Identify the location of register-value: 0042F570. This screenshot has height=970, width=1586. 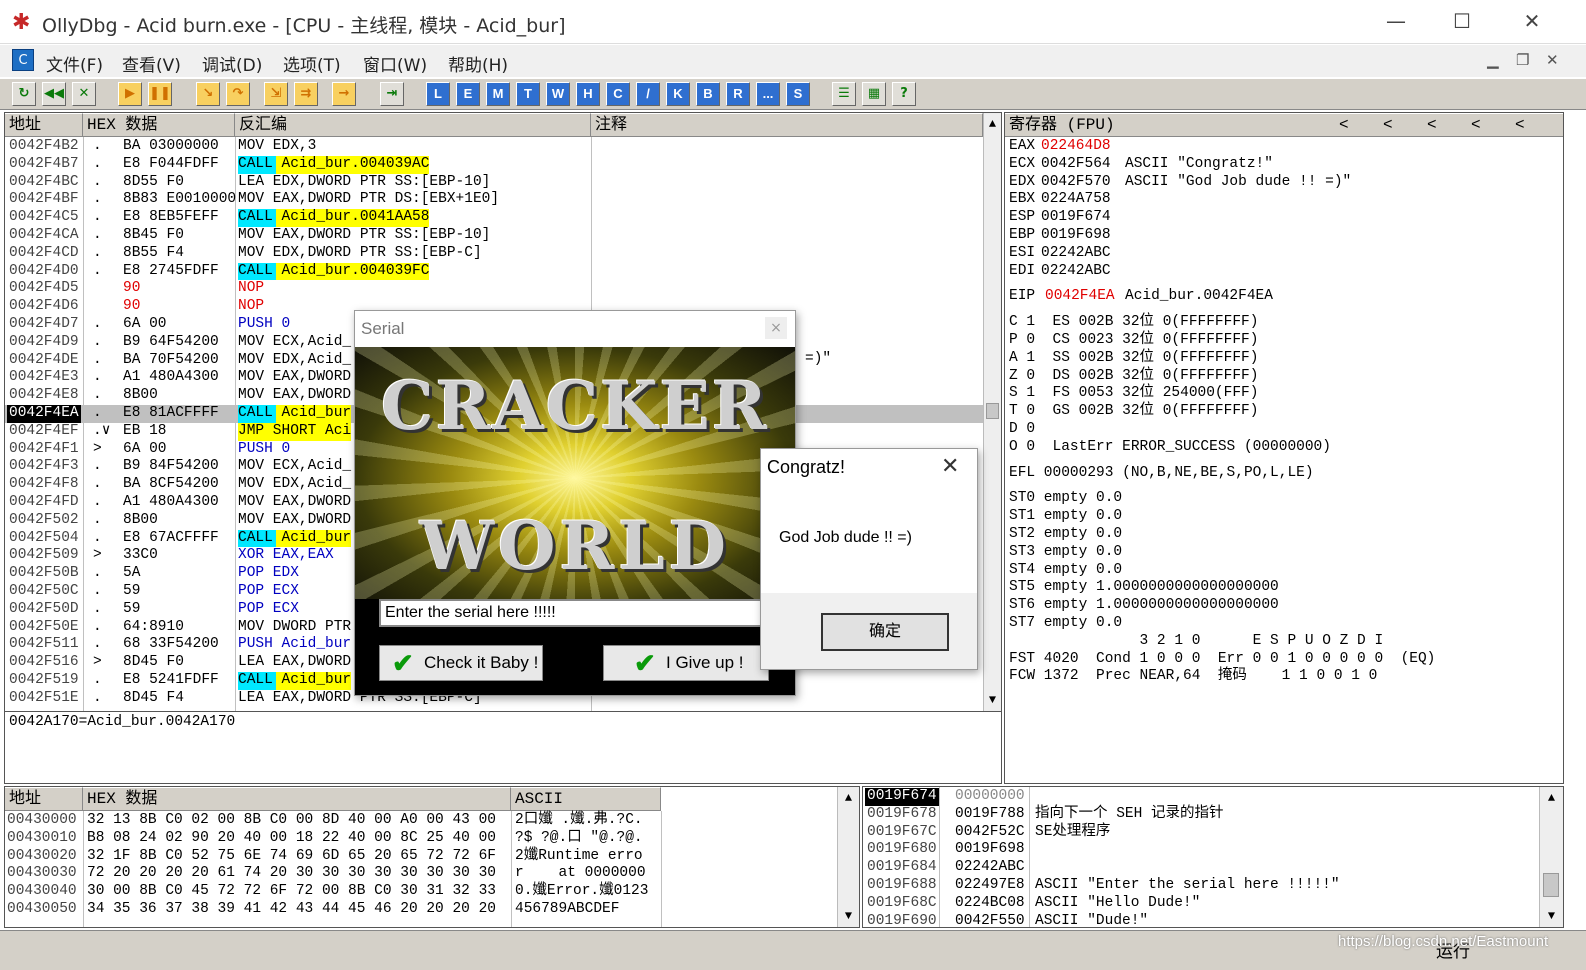
(1076, 183).